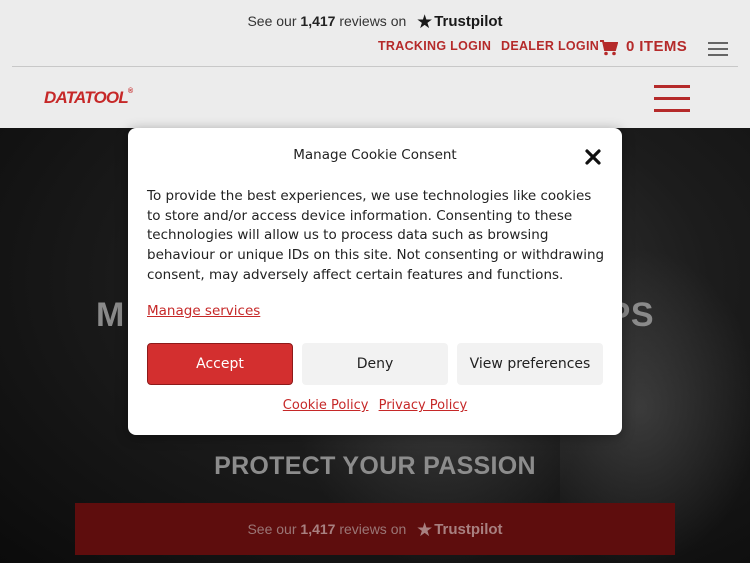 This screenshot has height=563, width=750. Describe the element at coordinates (318, 21) in the screenshot. I see `trustpilot-review-count: 1,417` at that location.